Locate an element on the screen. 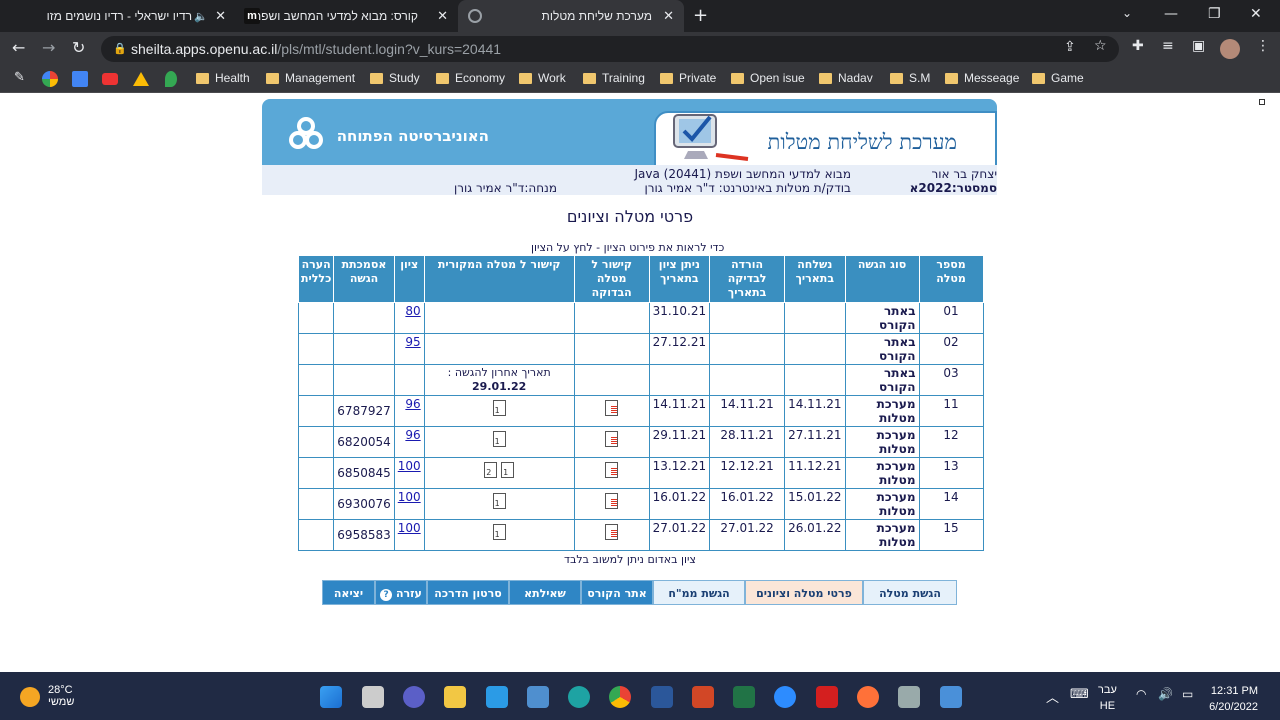  excel-icon is located at coordinates (744, 697).